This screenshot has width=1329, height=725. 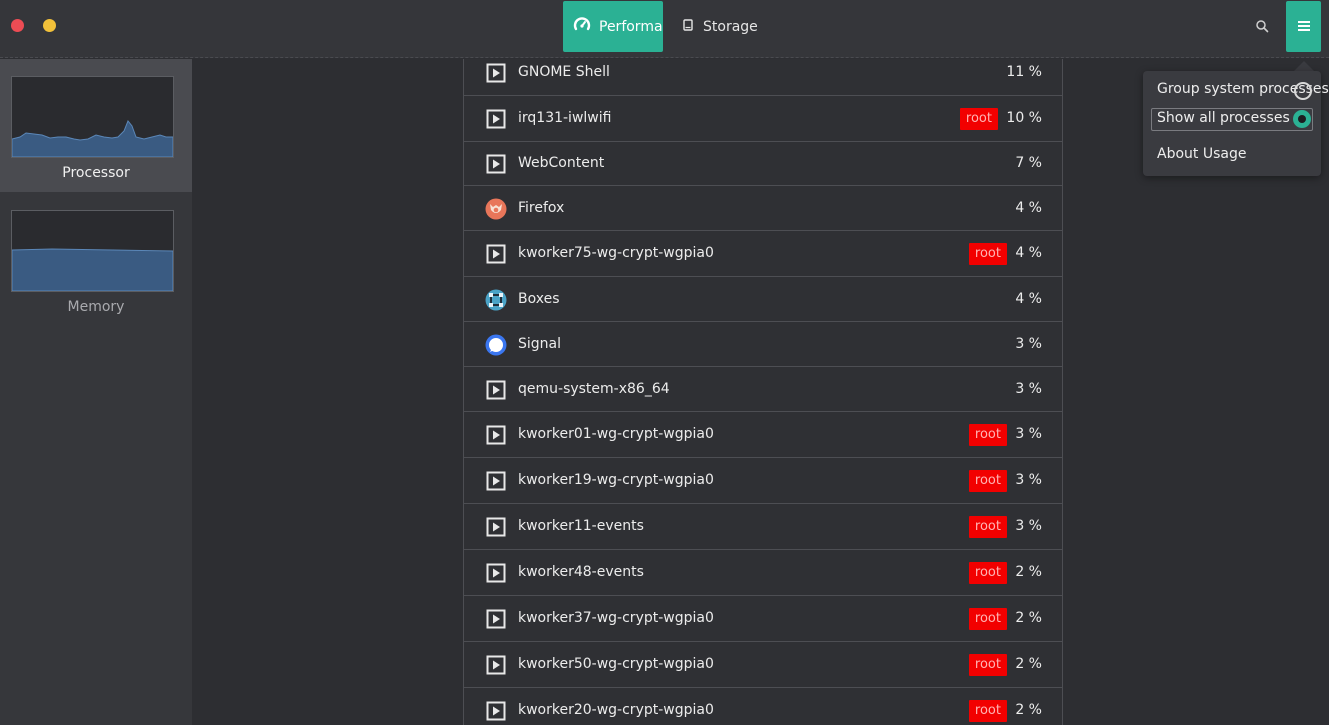 What do you see at coordinates (561, 163) in the screenshot?
I see `process-name: WebContent` at bounding box center [561, 163].